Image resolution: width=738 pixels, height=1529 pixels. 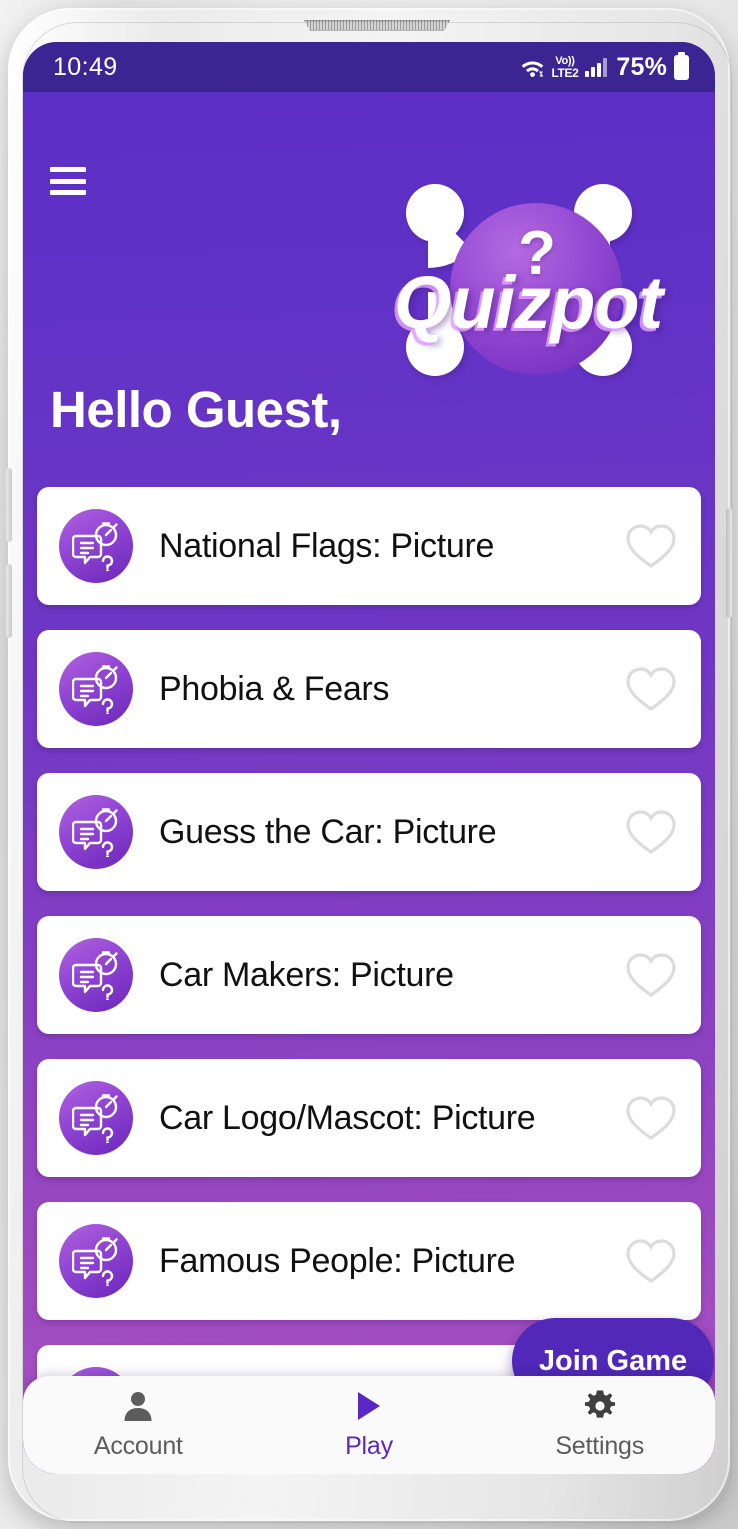 I want to click on status-bar: 10:49 Vo)) LTE2 75%, so click(x=369, y=67).